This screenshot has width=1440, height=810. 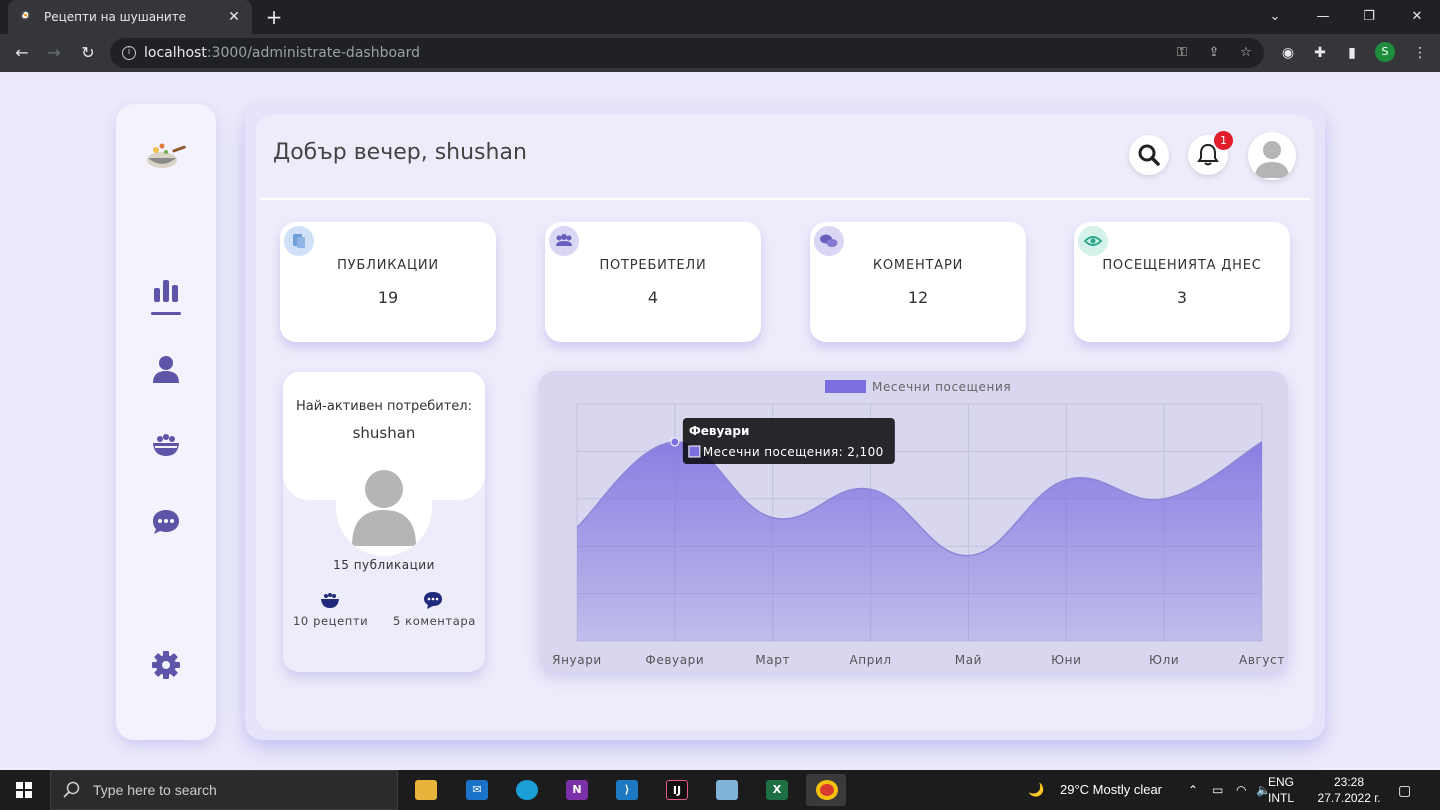 I want to click on active-indicator, so click(x=166, y=313).